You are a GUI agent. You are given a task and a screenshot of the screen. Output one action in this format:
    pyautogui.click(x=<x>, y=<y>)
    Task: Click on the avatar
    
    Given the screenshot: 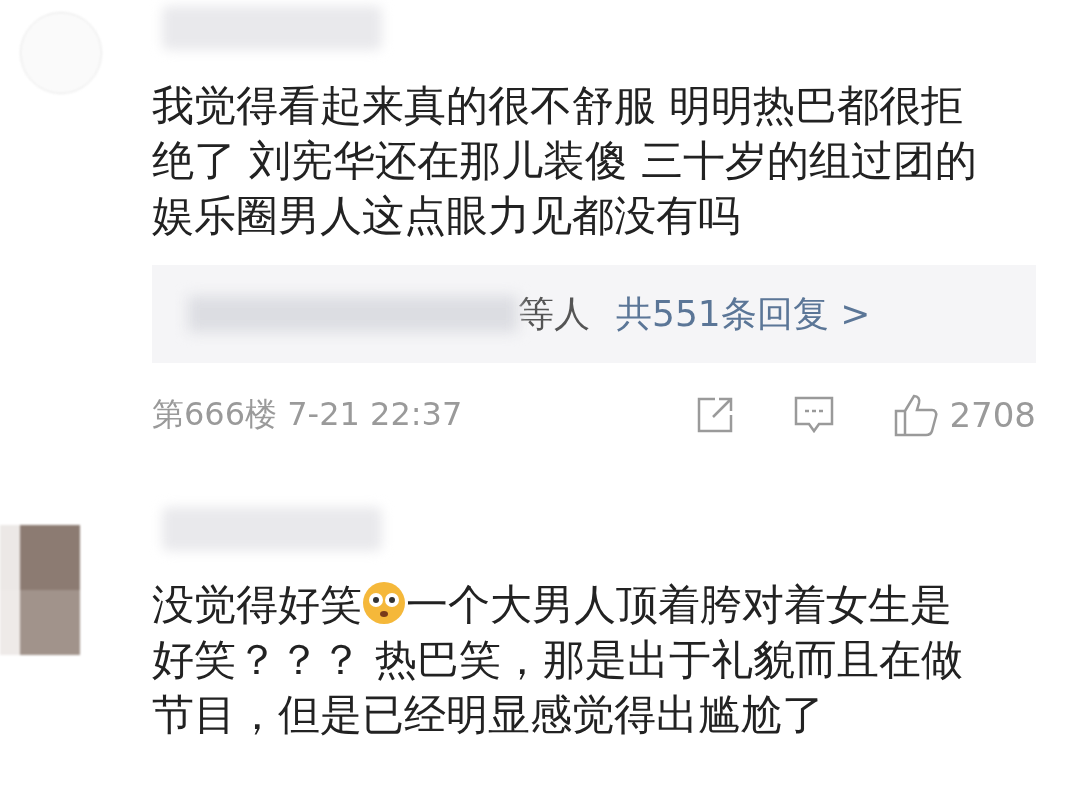 What is the action you would take?
    pyautogui.click(x=40, y=590)
    